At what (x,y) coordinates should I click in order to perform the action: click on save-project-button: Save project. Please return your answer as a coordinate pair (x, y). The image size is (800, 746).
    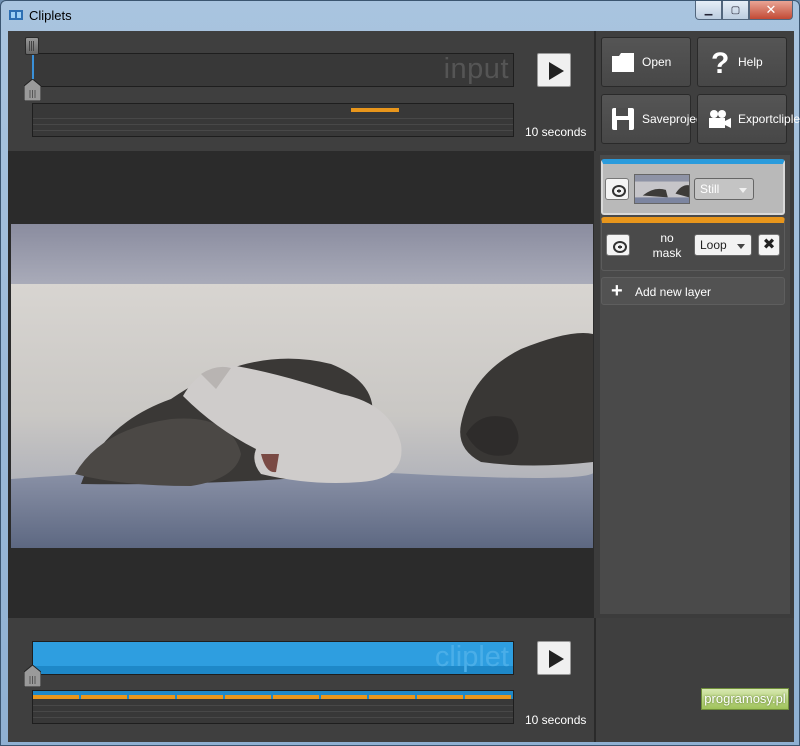
    Looking at the image, I should click on (653, 119).